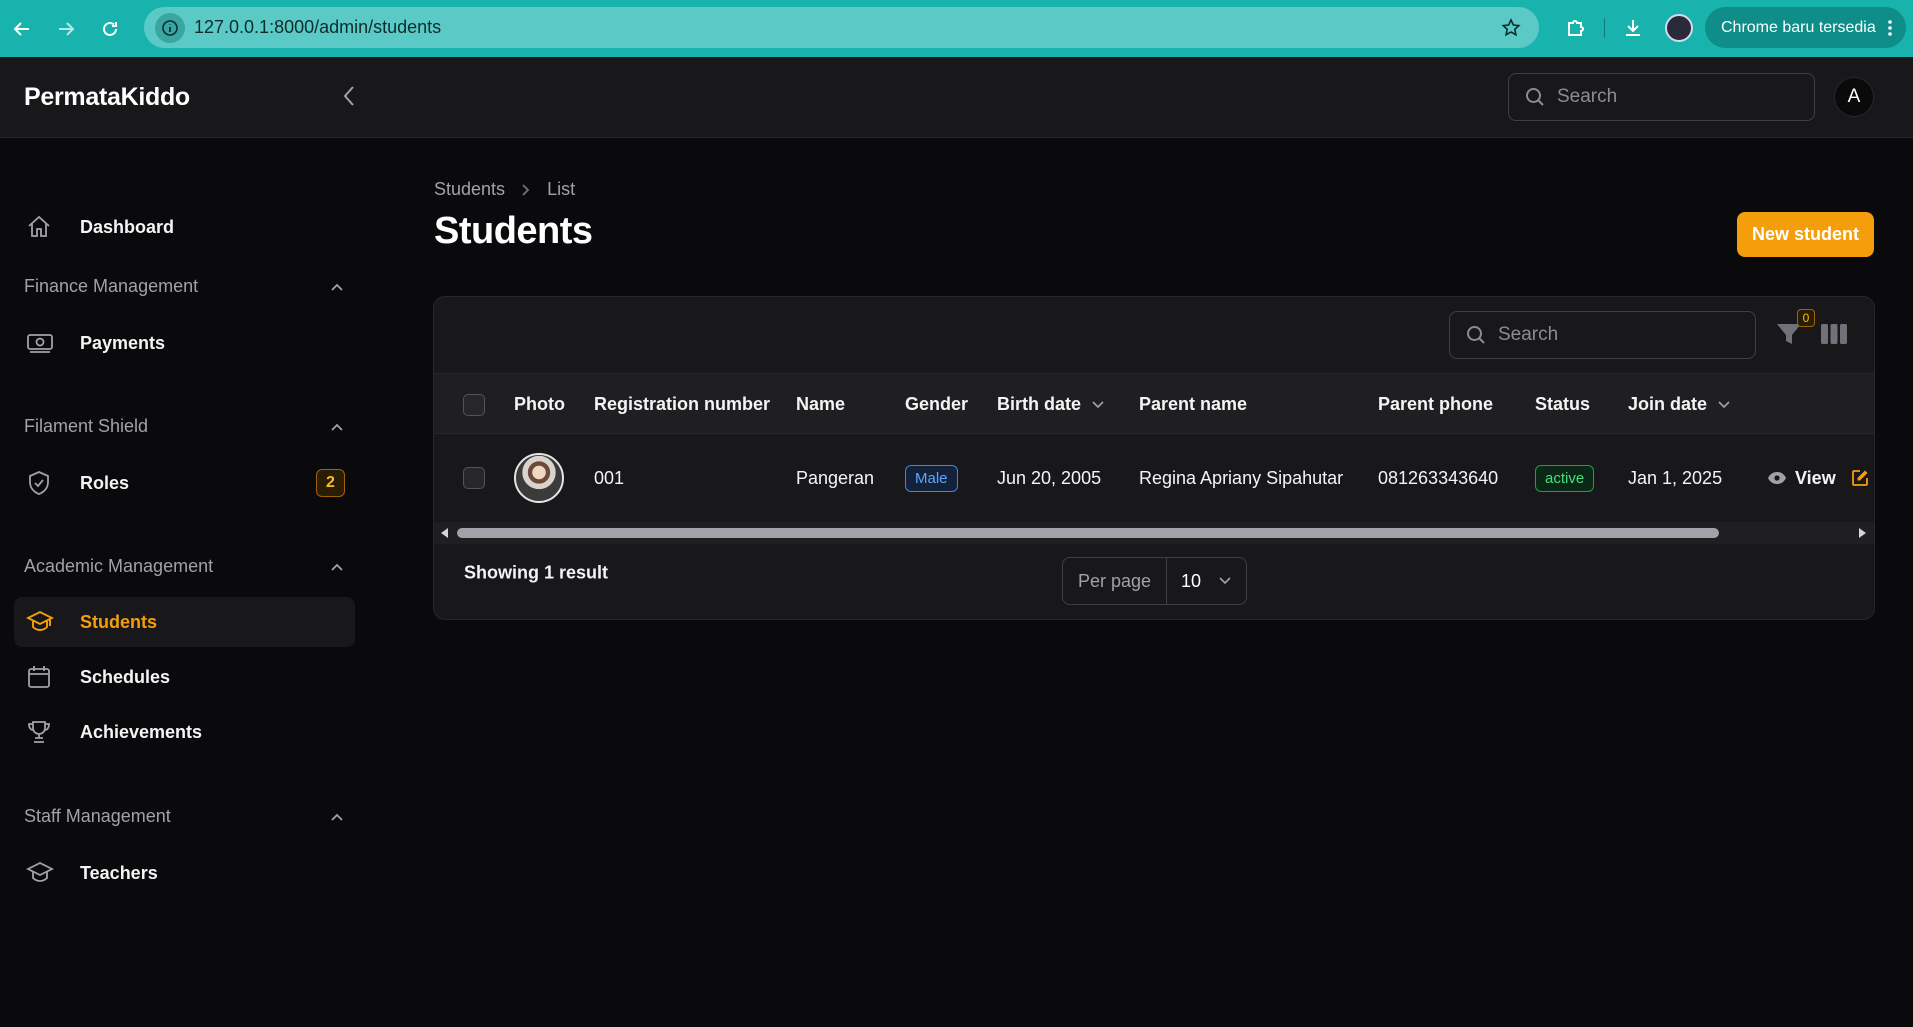 The height and width of the screenshot is (1027, 1913). I want to click on sidebar-item-payments: Payments, so click(184, 343).